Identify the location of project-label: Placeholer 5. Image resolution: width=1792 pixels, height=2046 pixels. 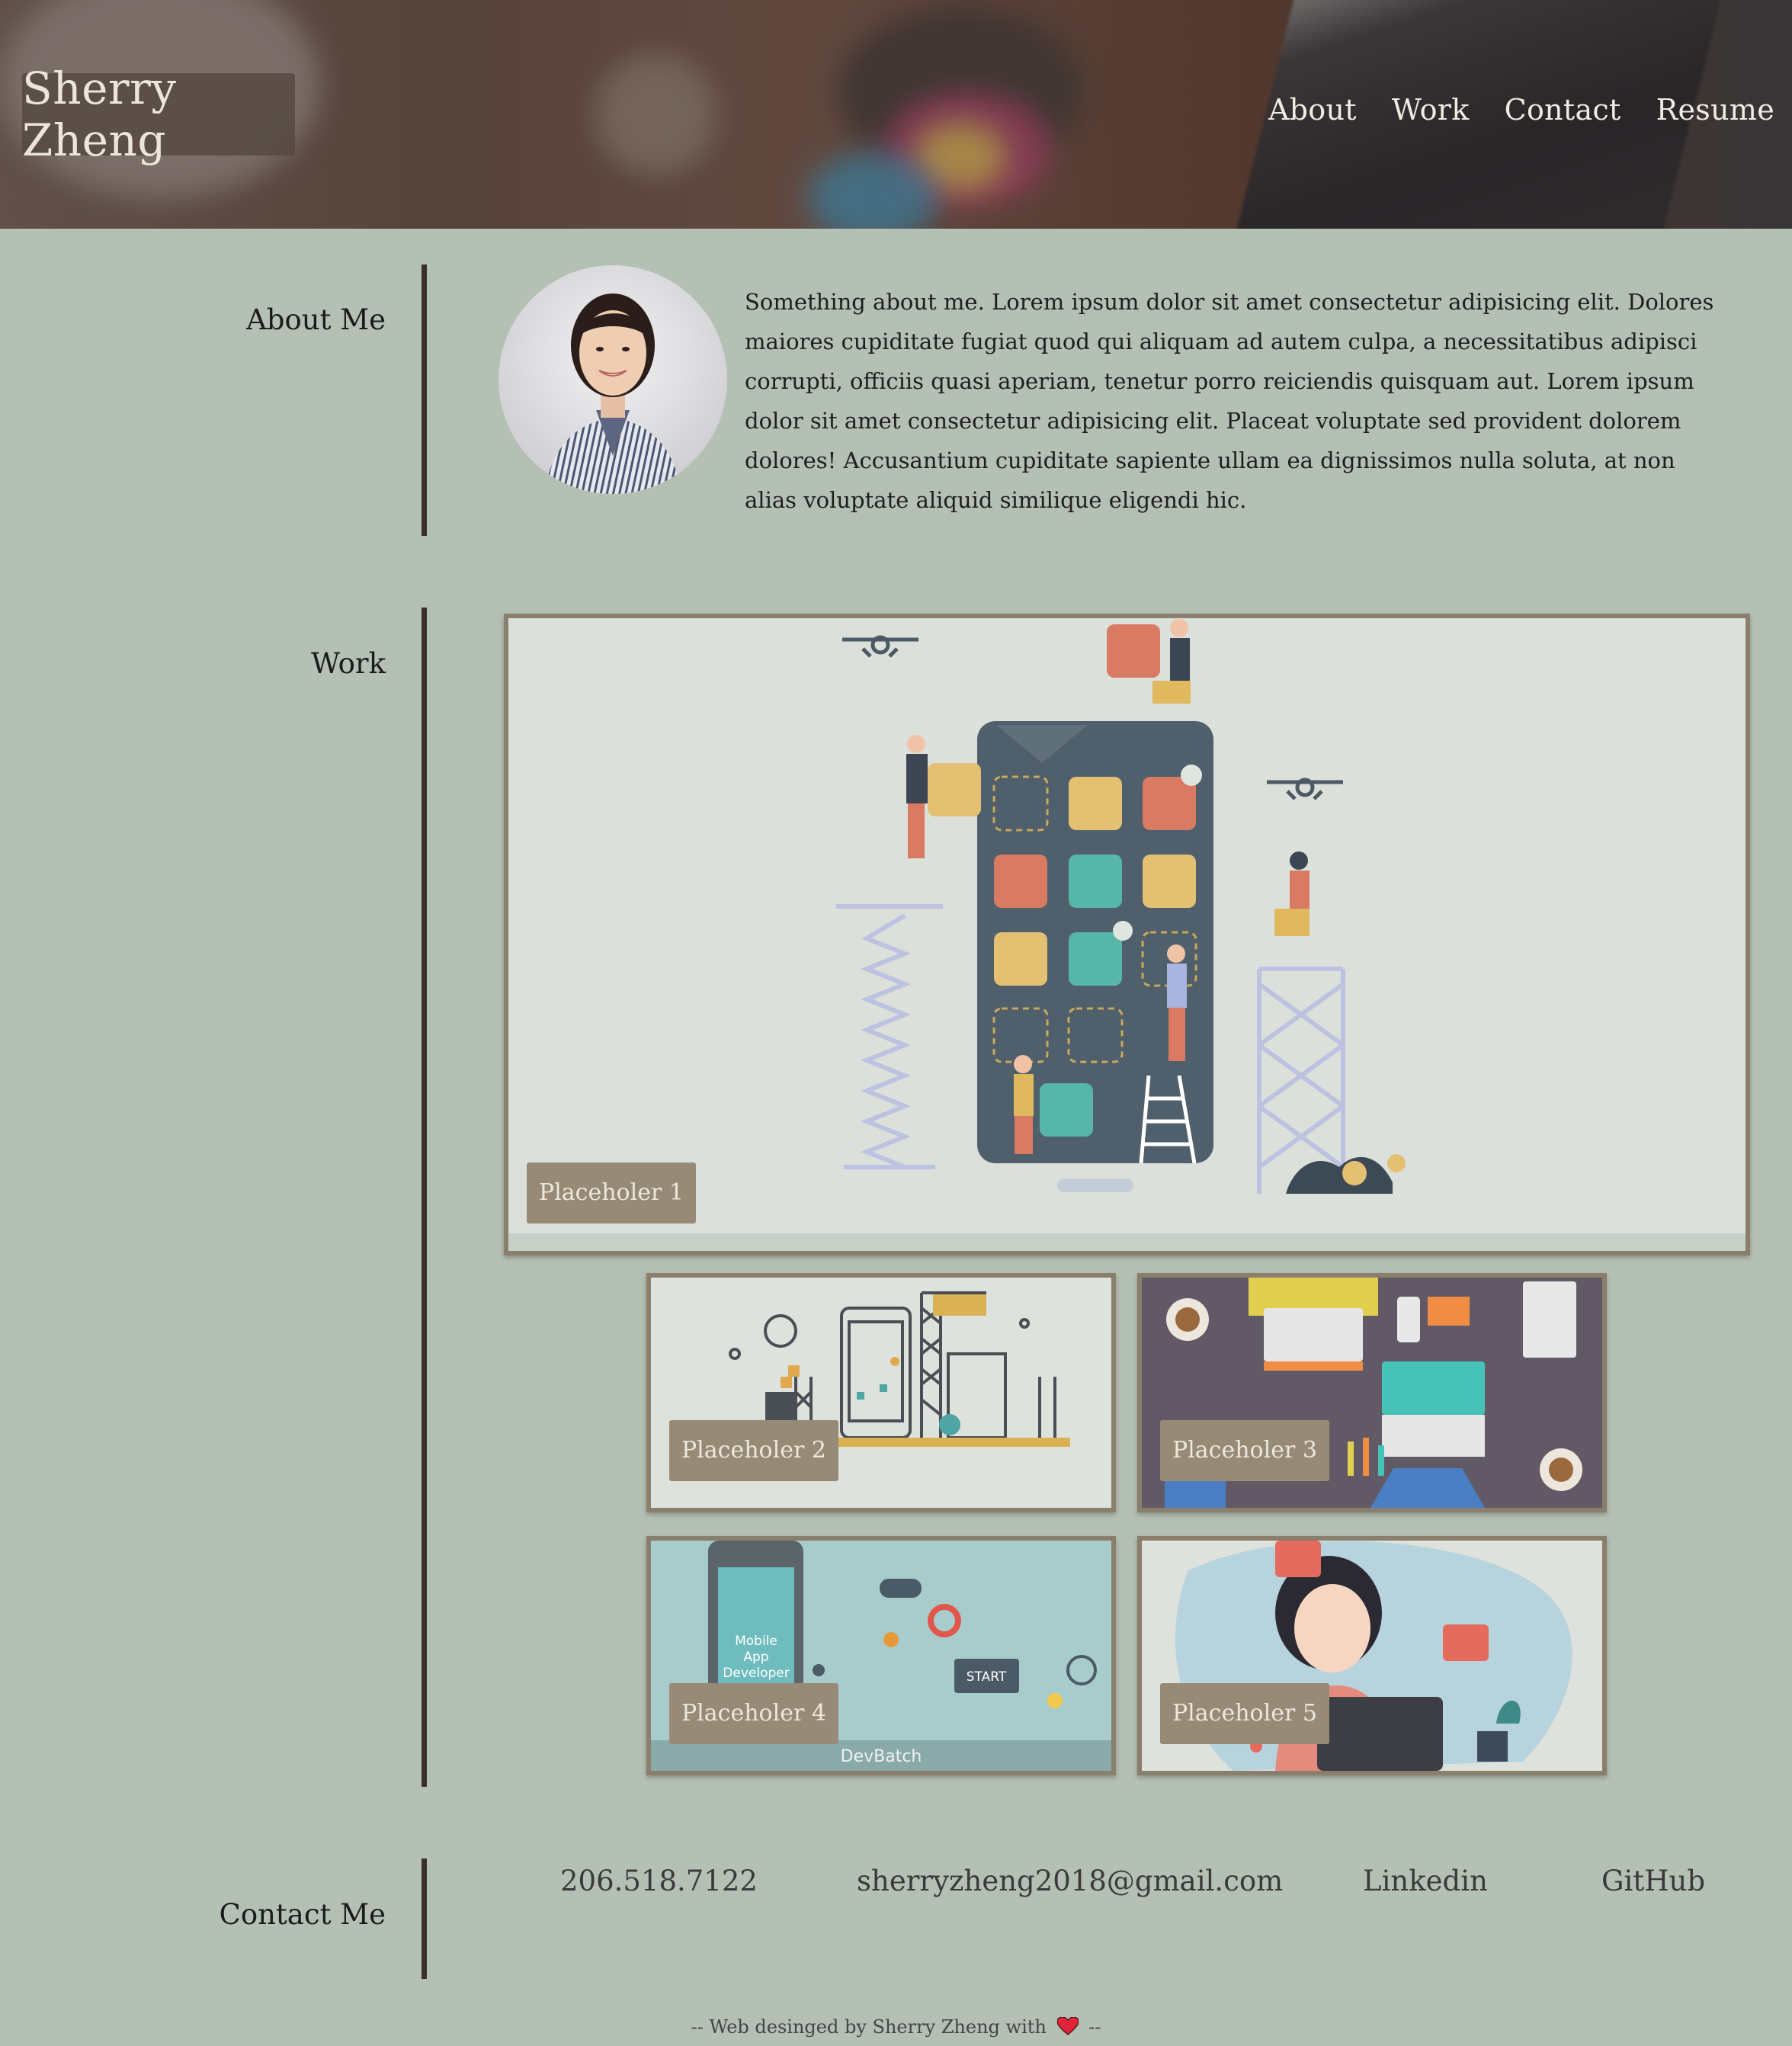
(1244, 1713).